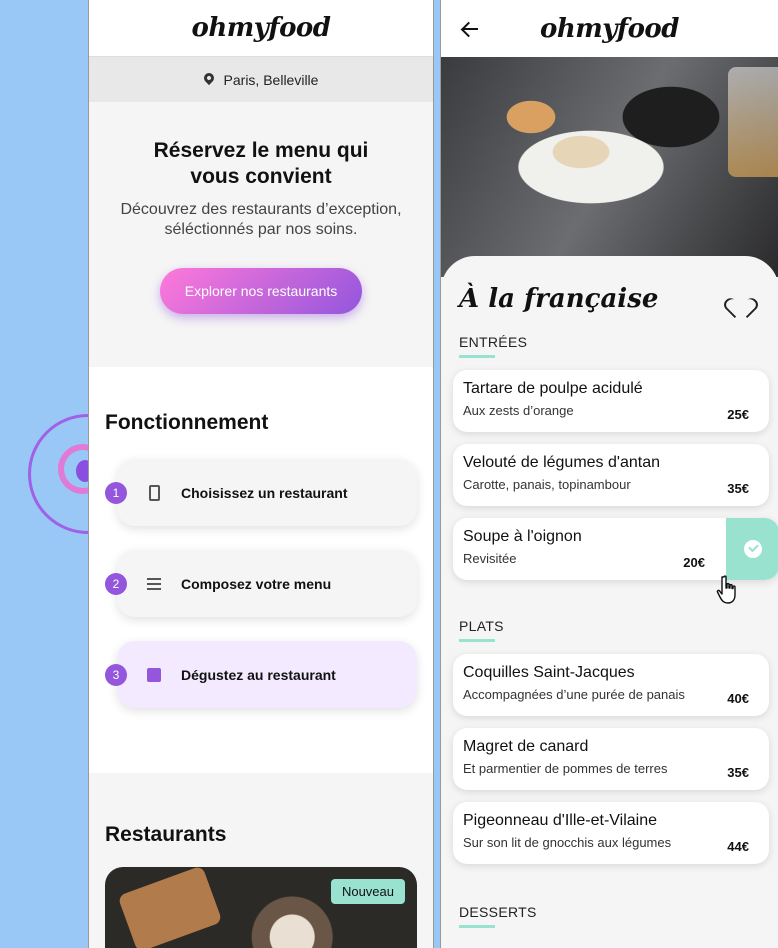  Describe the element at coordinates (367, 891) in the screenshot. I see `new-badge: Nouveau` at that location.